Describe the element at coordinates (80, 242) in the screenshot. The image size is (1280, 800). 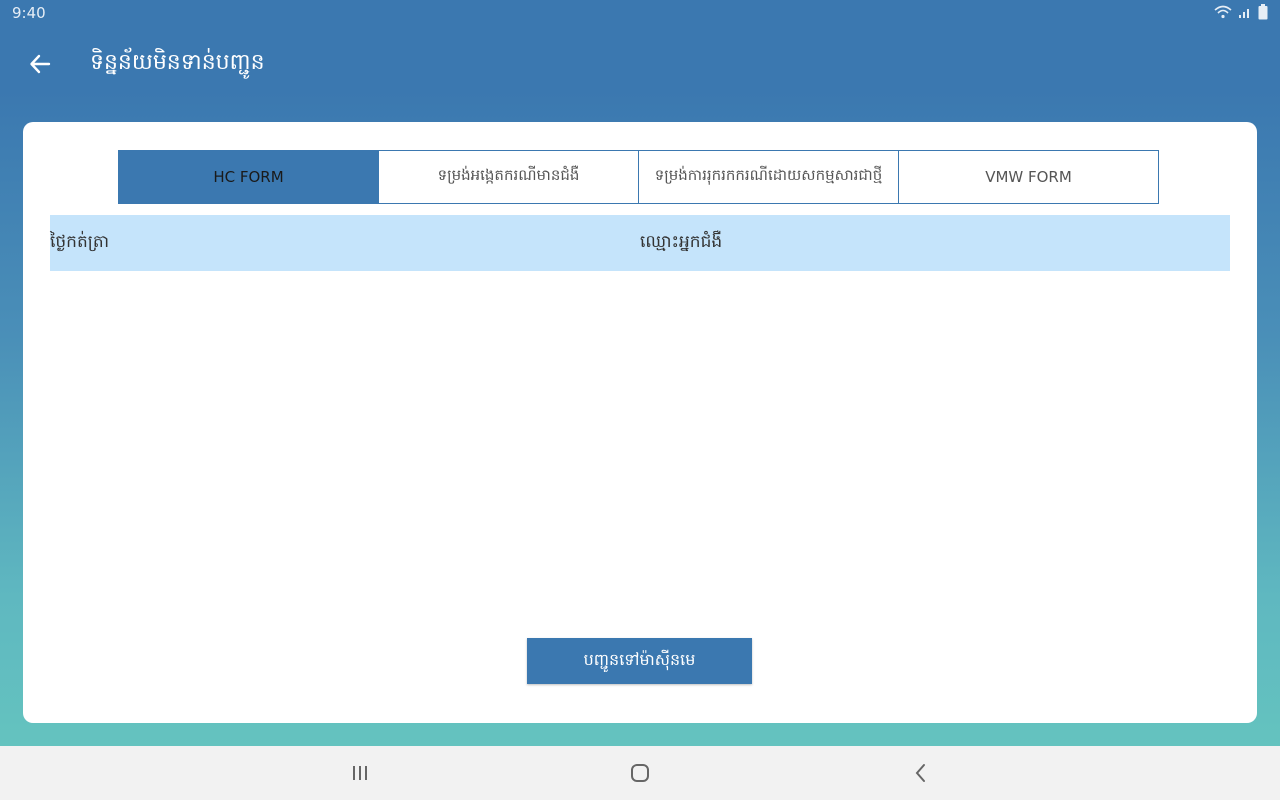
I see `column-header-record-date: ថ្ងៃកត់ត្រា` at that location.